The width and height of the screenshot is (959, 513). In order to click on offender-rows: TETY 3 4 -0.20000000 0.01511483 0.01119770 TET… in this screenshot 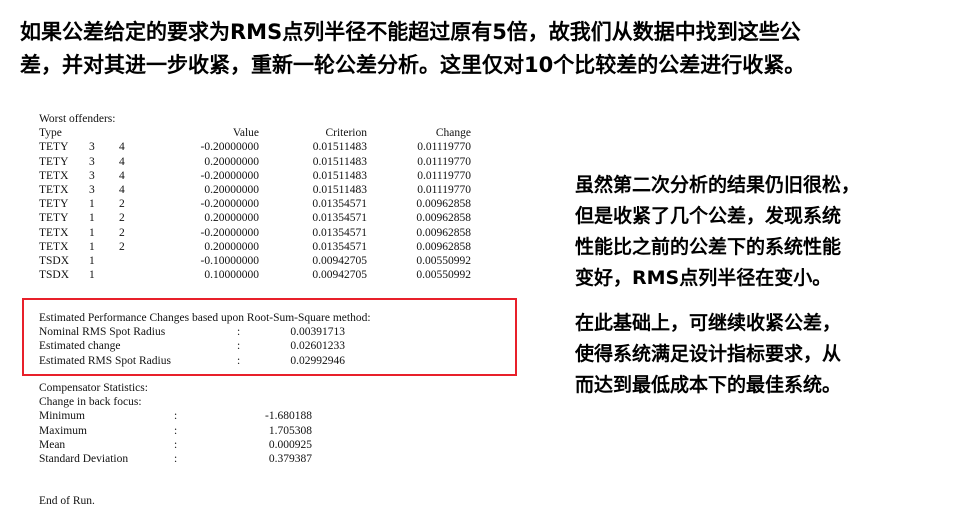, I will do `click(255, 211)`.